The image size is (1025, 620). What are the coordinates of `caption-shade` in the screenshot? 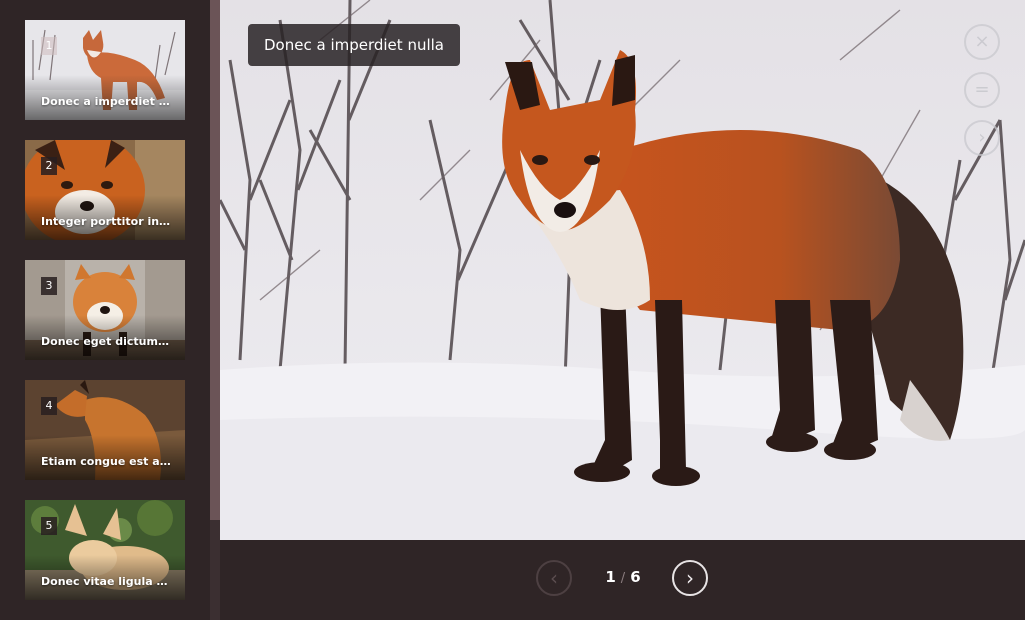 It's located at (105, 97).